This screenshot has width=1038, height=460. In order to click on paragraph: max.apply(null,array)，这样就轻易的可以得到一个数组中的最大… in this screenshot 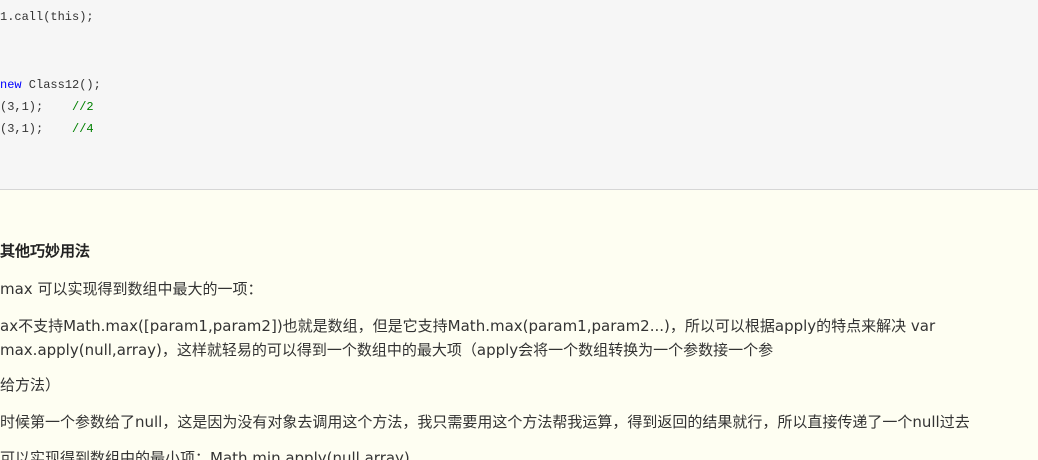, I will do `click(387, 350)`.